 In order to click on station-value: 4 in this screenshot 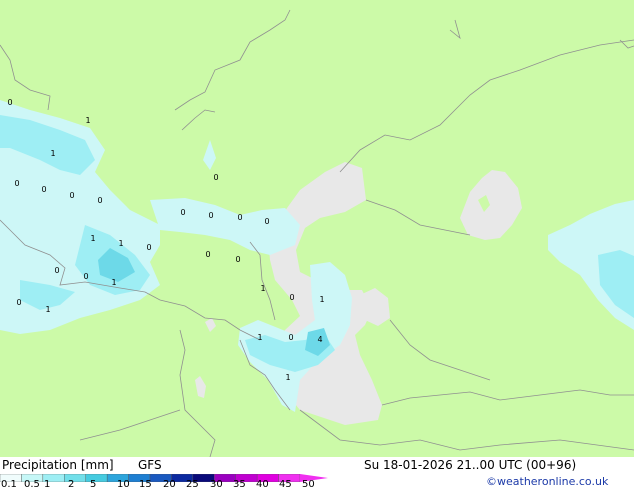, I will do `click(319, 339)`.